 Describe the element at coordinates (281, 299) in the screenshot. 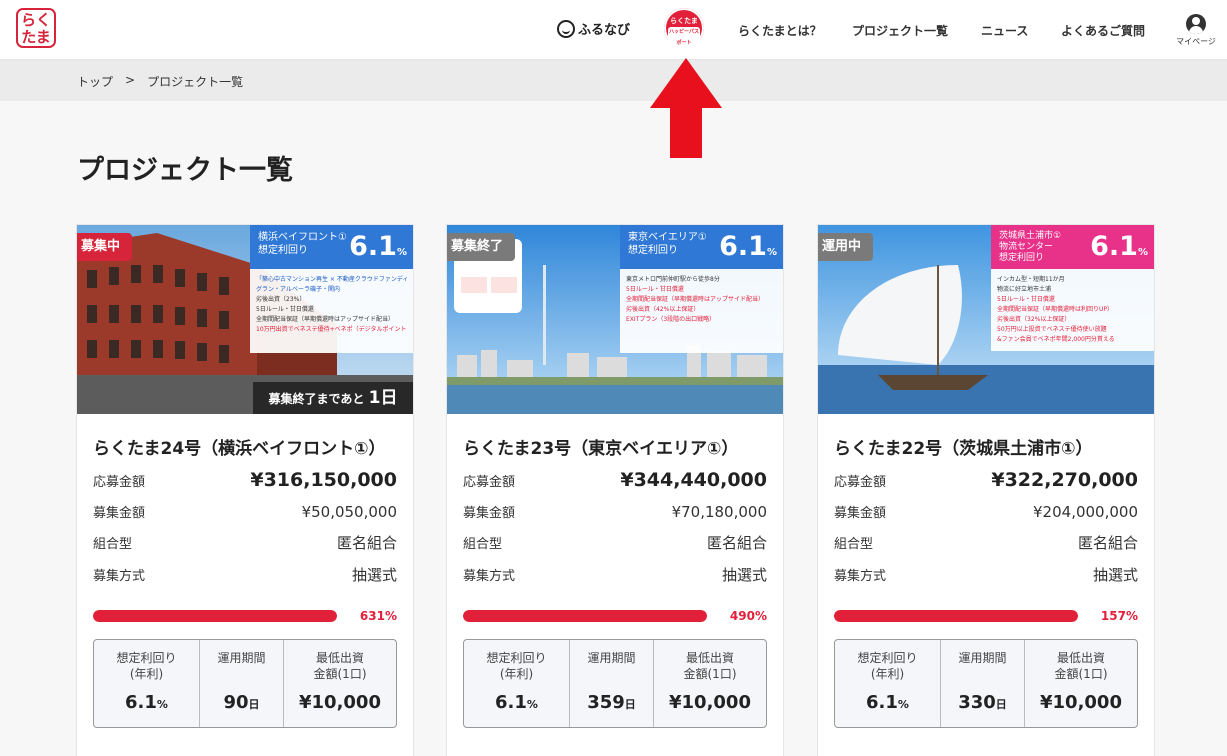

I see `info-line: 劣後出資（23%）` at that location.